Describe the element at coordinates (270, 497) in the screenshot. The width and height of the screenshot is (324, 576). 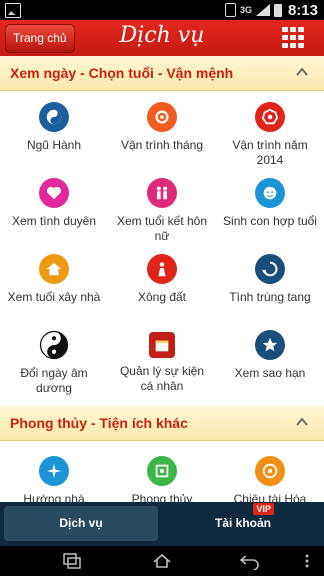
I see `tile-label: Chiêu tài Hóa` at that location.